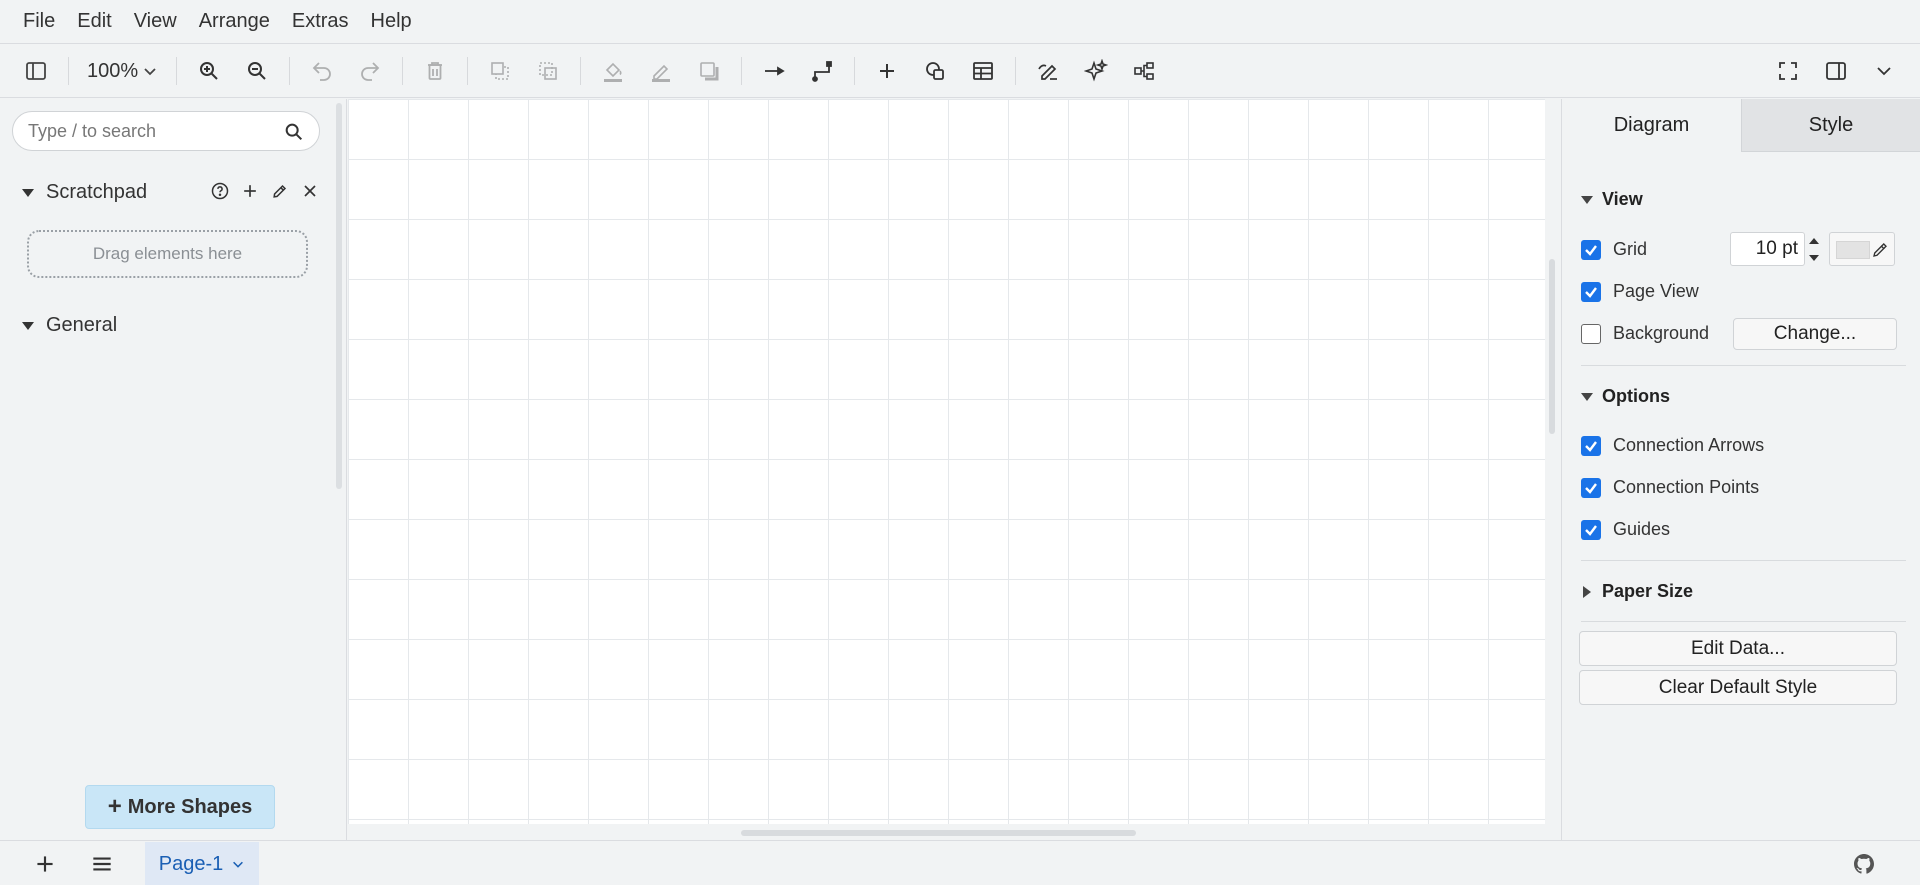 This screenshot has height=885, width=1920. I want to click on search-input, so click(153, 131).